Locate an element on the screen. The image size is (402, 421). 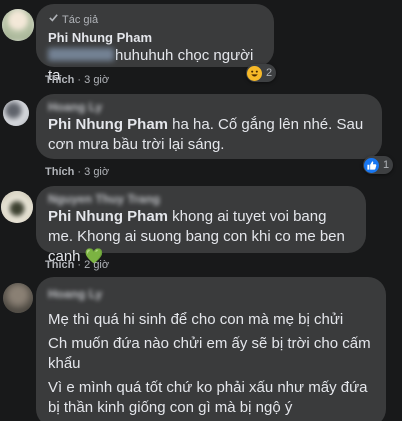
reaction-summary: 2 is located at coordinates (261, 73).